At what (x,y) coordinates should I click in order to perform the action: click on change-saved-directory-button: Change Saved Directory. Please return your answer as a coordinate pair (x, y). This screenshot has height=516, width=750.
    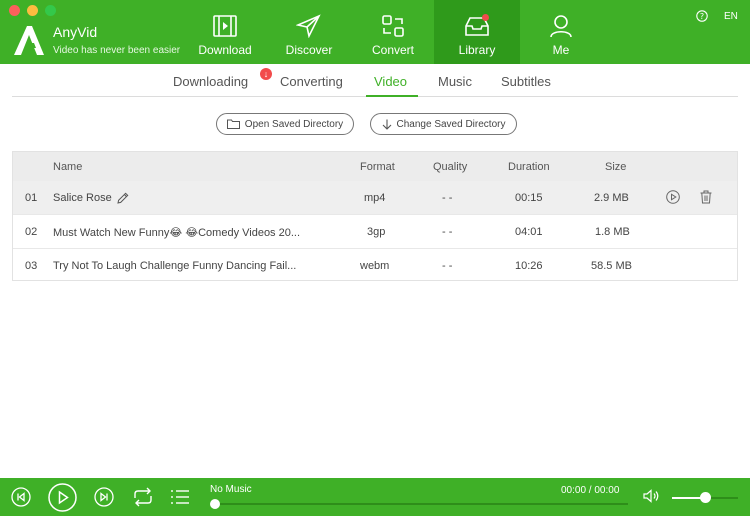
    Looking at the image, I should click on (443, 124).